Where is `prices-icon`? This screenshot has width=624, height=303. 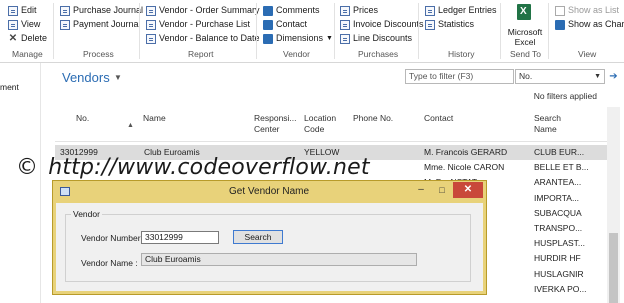
prices-icon is located at coordinates (345, 10).